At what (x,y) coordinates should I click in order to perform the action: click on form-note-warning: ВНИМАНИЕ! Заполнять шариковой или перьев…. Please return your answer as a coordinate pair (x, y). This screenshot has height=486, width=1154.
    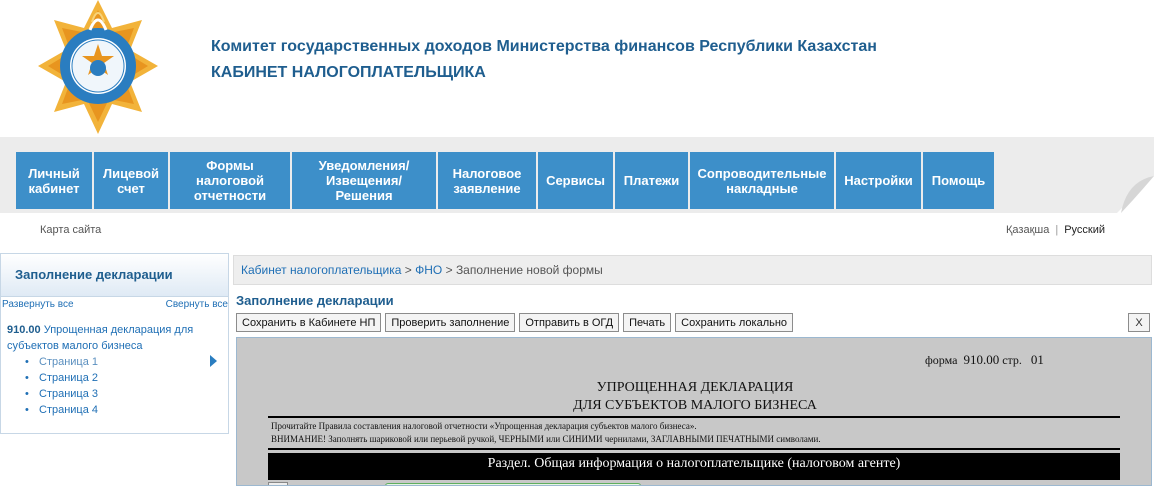
    Looking at the image, I should click on (546, 439).